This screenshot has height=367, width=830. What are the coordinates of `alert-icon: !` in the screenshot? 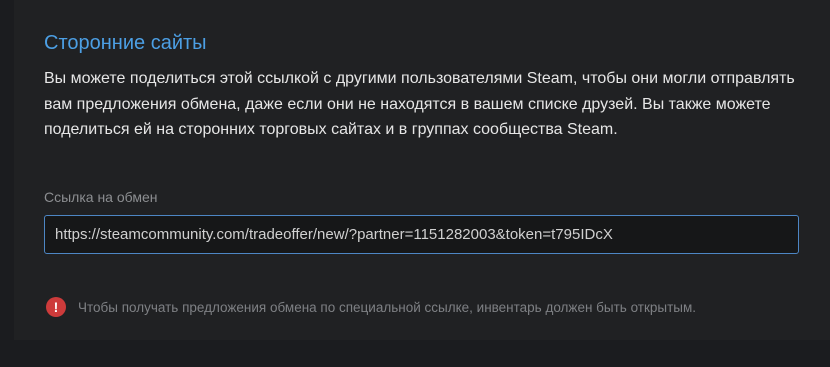 It's located at (56, 307).